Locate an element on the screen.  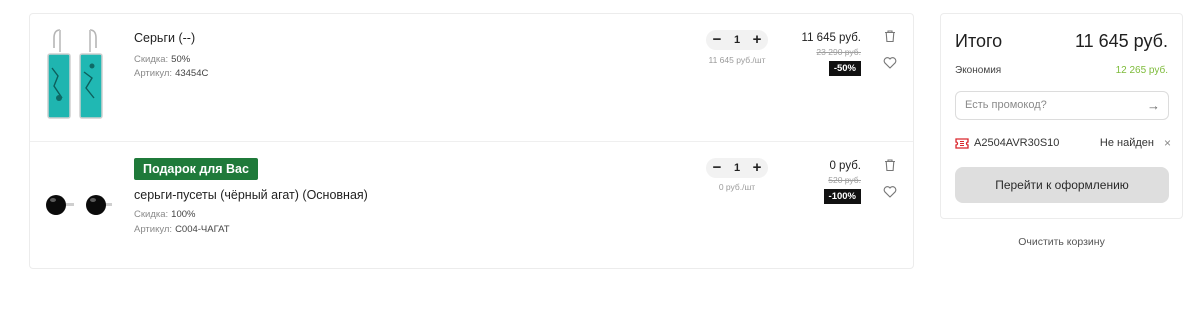
promo-field: → is located at coordinates (1062, 105).